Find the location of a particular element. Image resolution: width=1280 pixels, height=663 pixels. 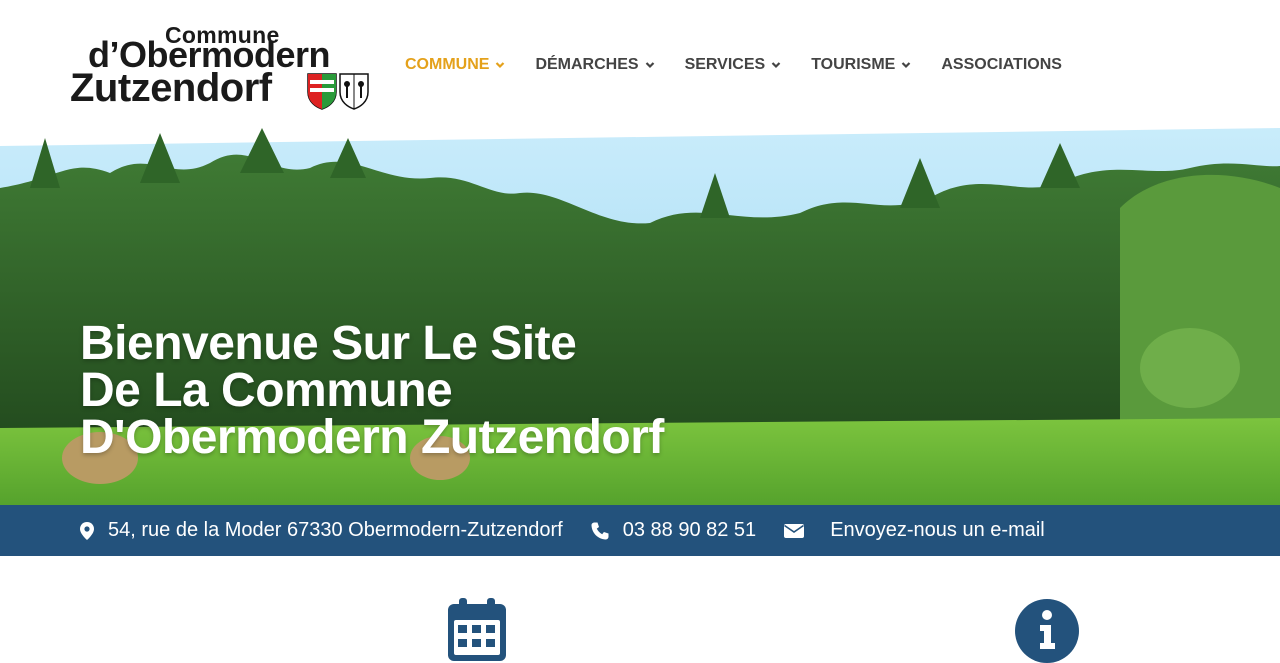

email-link-label: Envoyez-nous un e-mail is located at coordinates (937, 530).